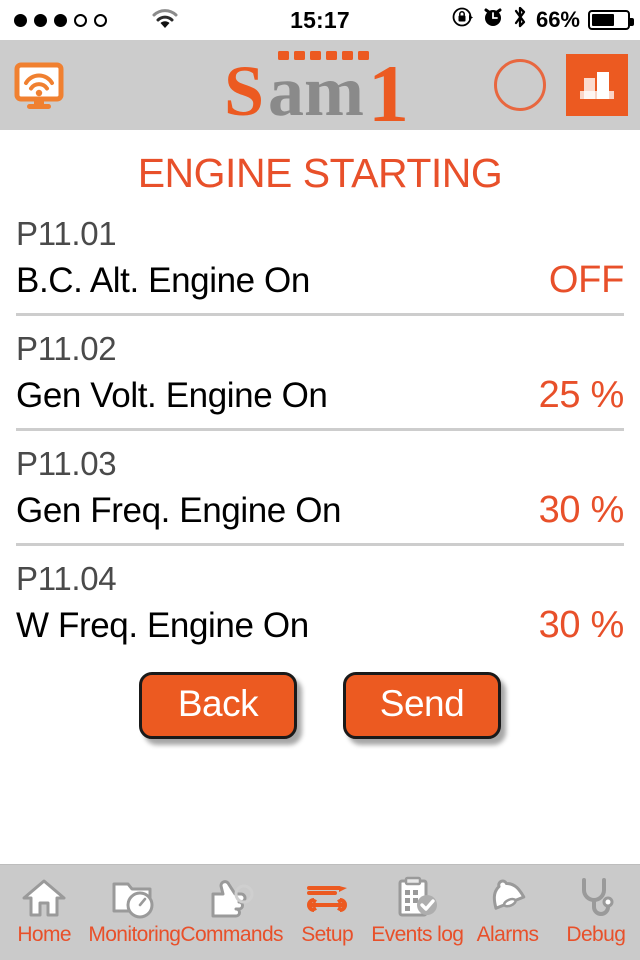 Image resolution: width=640 pixels, height=960 pixels. What do you see at coordinates (597, 85) in the screenshot?
I see `bar-chart-icon` at bounding box center [597, 85].